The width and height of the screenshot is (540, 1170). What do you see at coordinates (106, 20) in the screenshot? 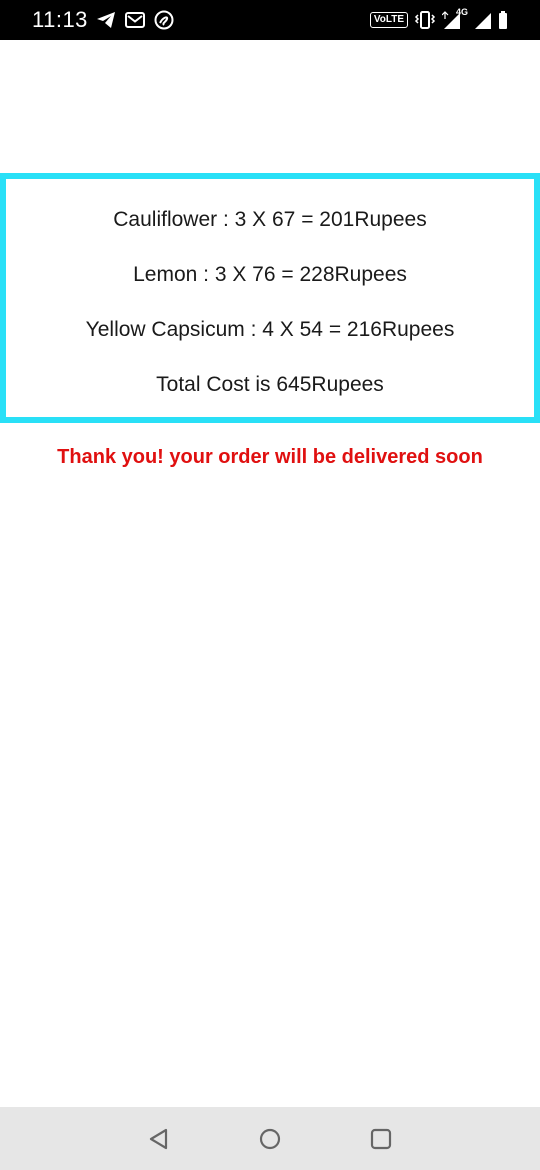
I see `telegram-icon` at bounding box center [106, 20].